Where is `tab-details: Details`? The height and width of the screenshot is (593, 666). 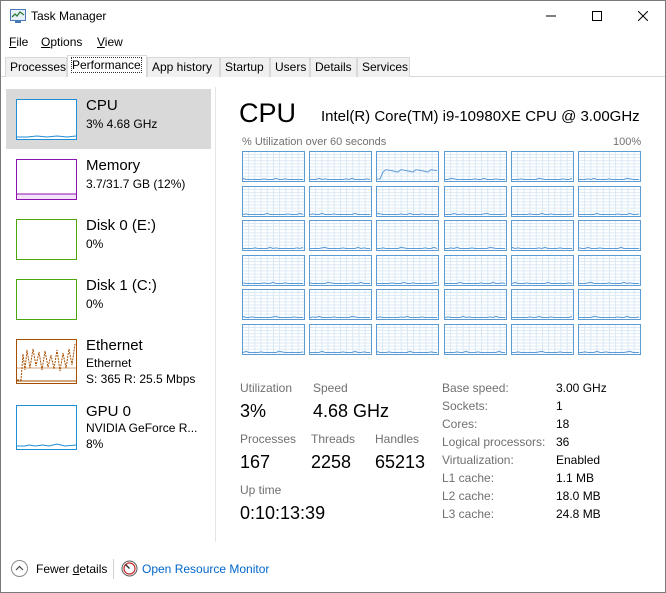 tab-details: Details is located at coordinates (333, 67).